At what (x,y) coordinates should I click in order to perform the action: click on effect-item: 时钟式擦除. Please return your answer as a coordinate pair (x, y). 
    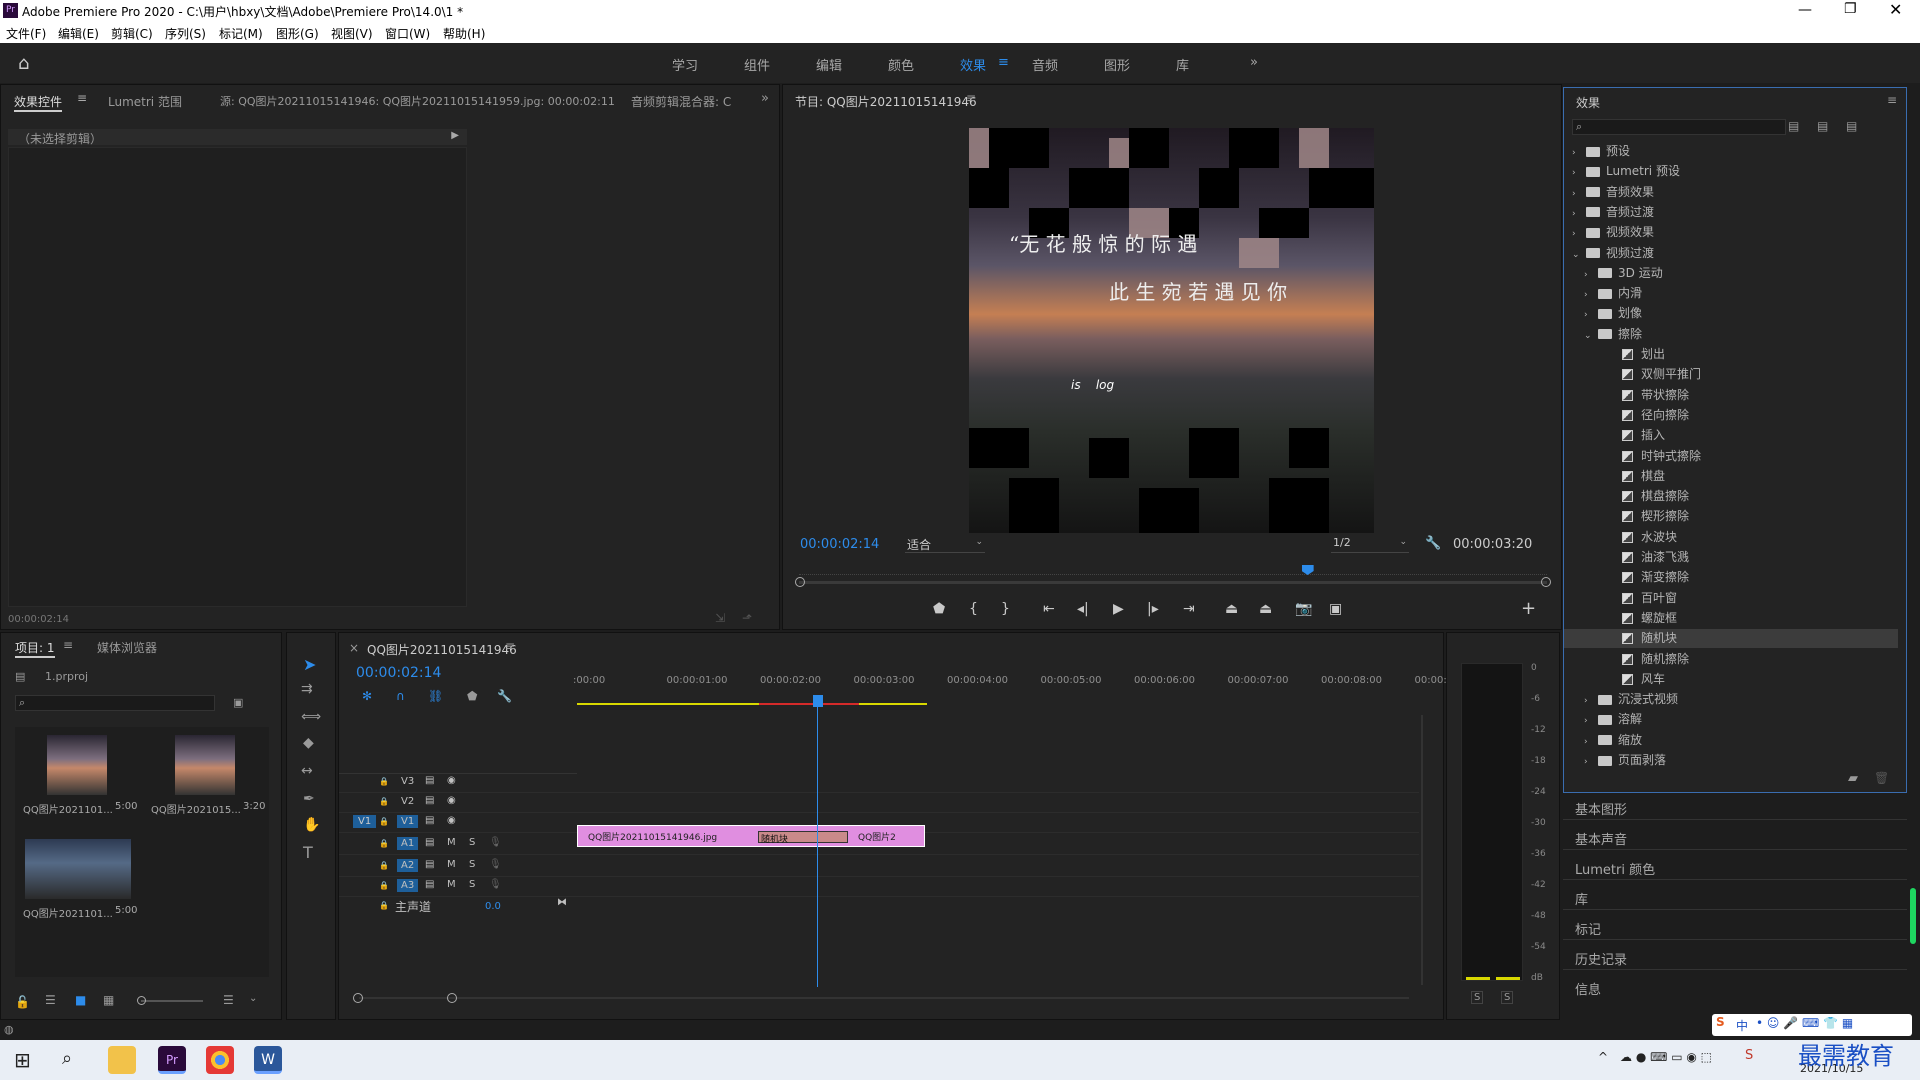
    Looking at the image, I should click on (1731, 456).